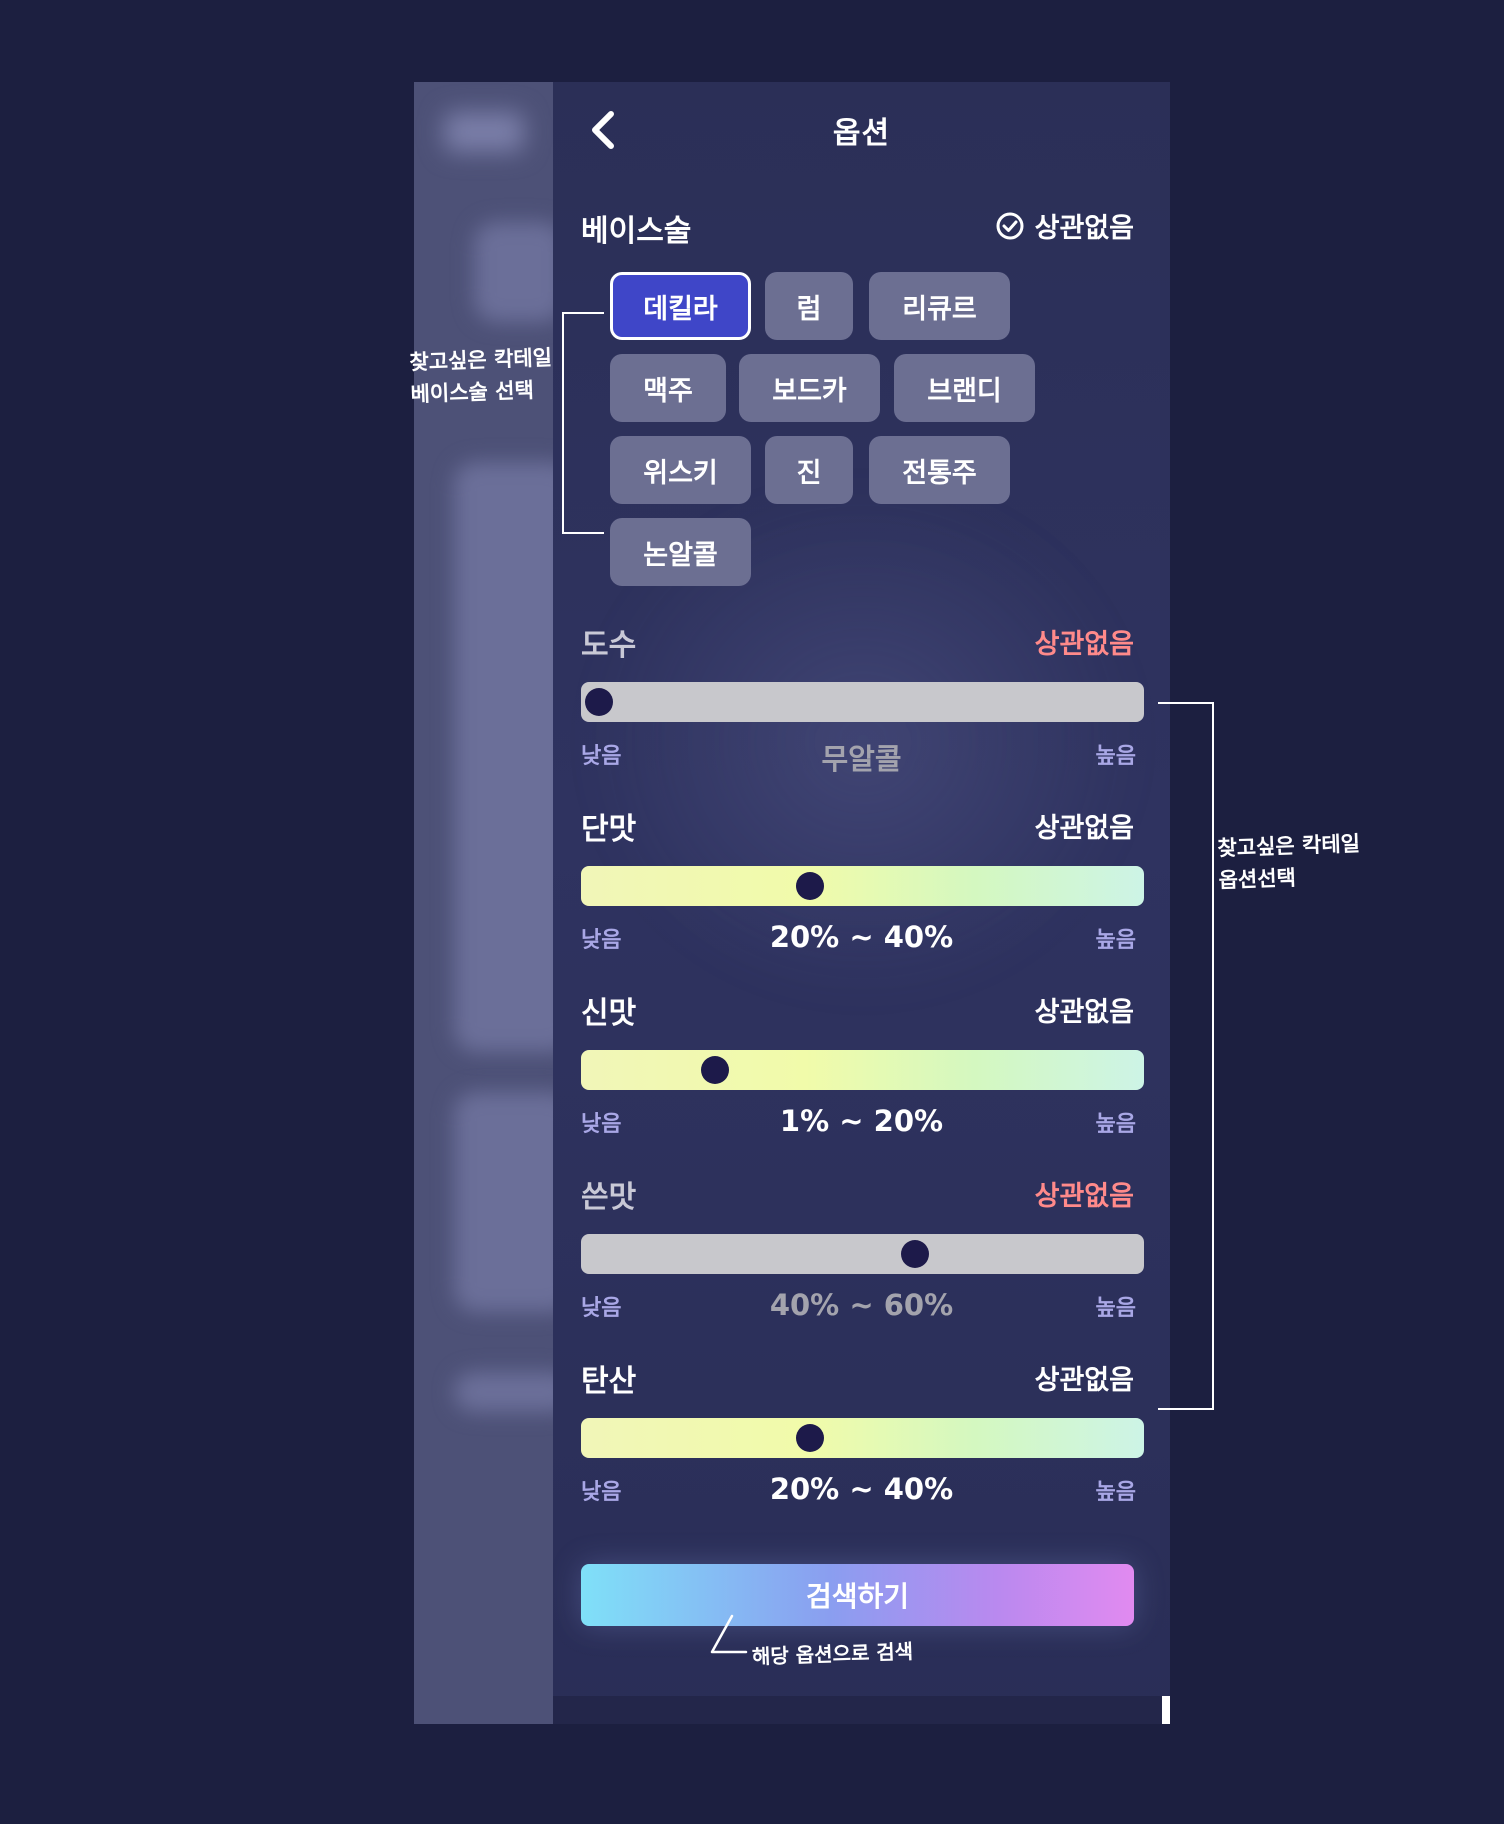 This screenshot has height=1824, width=1504. I want to click on base-spirit-title: 베이스술, so click(636, 231).